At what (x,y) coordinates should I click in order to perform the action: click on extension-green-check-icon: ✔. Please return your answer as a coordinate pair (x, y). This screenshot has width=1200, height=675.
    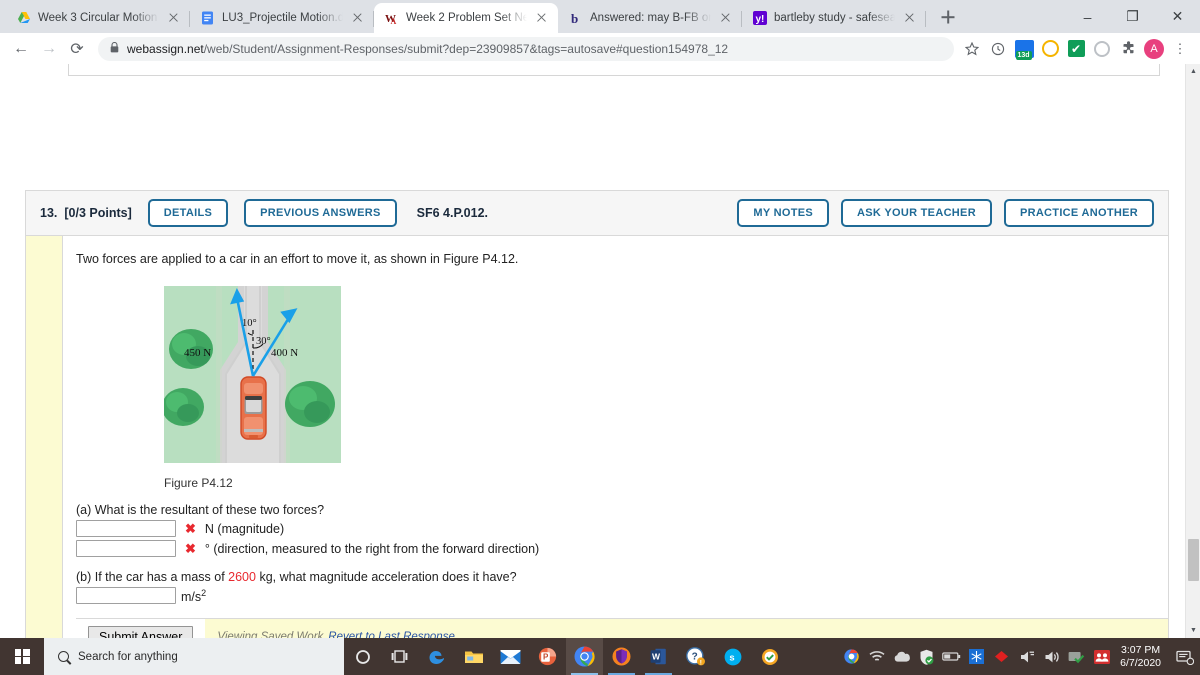
    Looking at the image, I should click on (1076, 49).